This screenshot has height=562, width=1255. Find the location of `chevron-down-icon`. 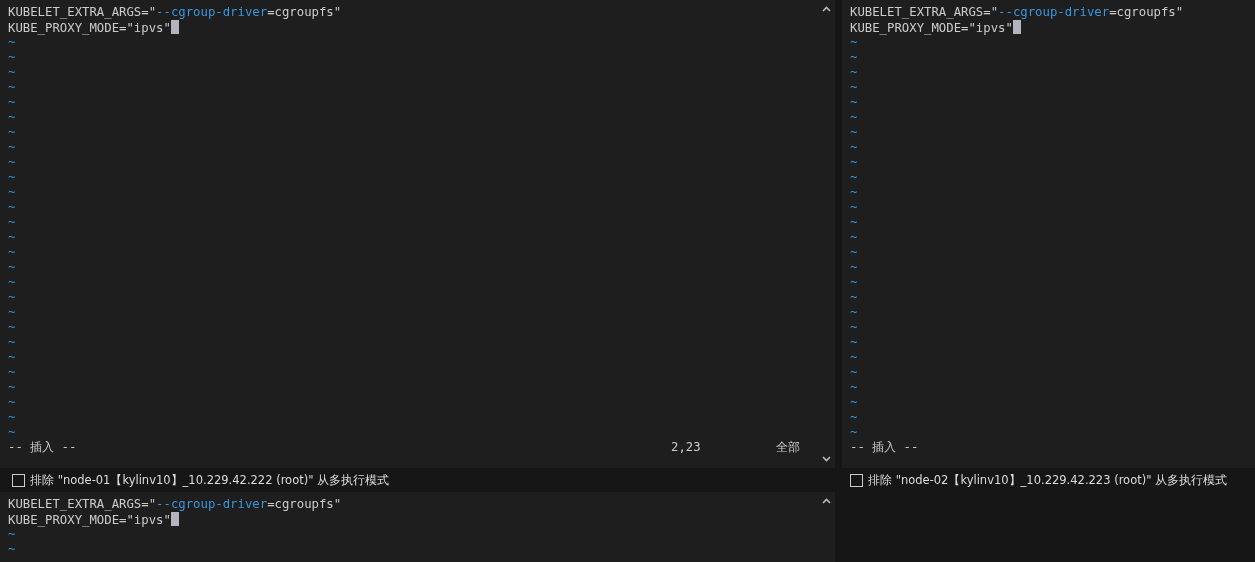

chevron-down-icon is located at coordinates (826, 459).